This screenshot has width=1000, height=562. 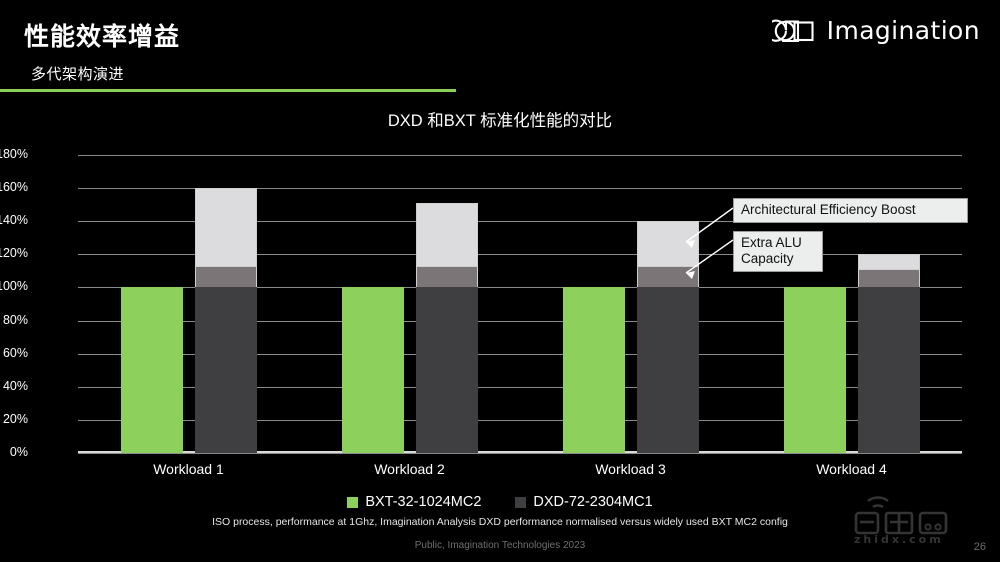 I want to click on callout-extra-alu-capacity: Extra ALU Capacity, so click(x=778, y=251).